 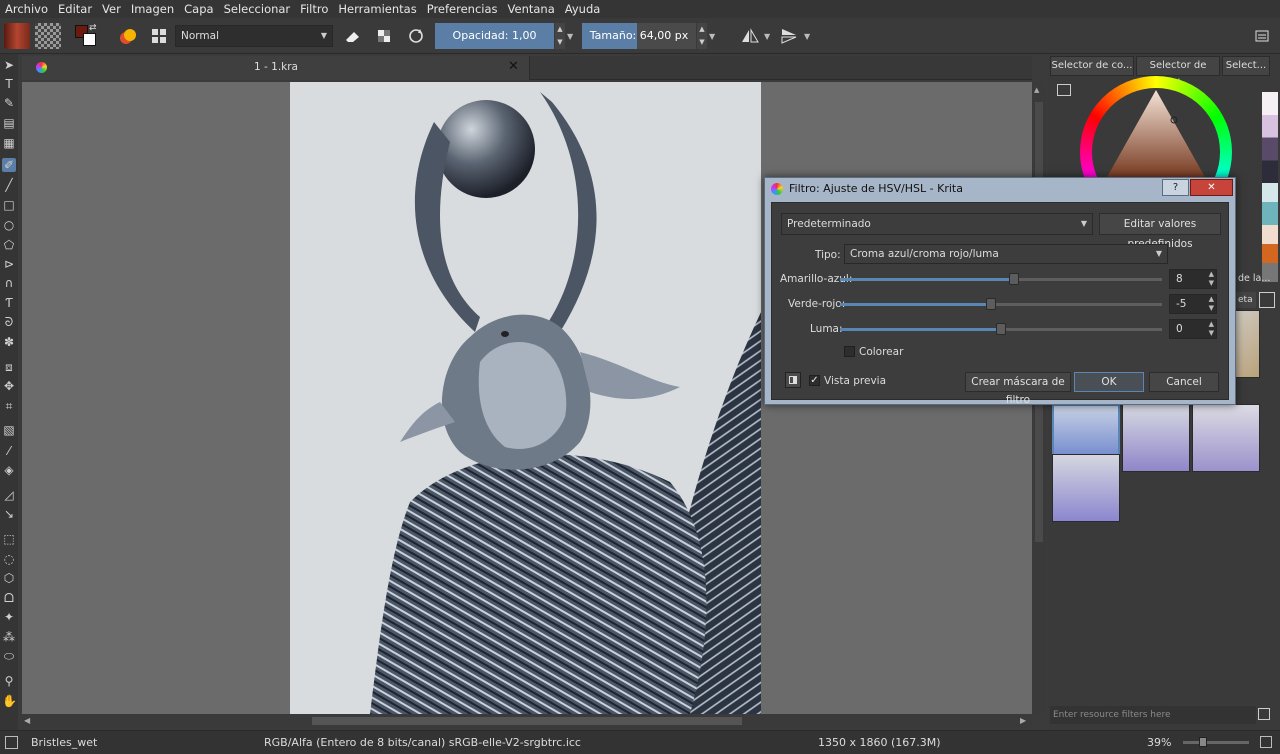 What do you see at coordinates (1001, 304) in the screenshot?
I see `green-red-slider` at bounding box center [1001, 304].